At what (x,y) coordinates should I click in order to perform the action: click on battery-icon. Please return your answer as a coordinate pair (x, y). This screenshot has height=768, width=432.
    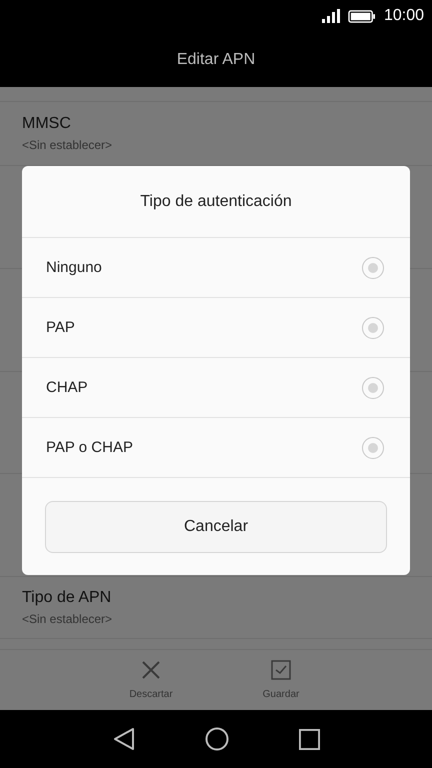
    Looking at the image, I should click on (362, 16).